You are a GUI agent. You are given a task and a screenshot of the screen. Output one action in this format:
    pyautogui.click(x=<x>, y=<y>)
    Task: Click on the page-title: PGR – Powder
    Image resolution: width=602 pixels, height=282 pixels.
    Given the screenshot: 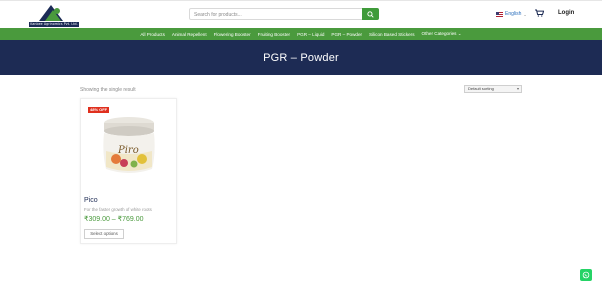 What is the action you would take?
    pyautogui.click(x=301, y=57)
    